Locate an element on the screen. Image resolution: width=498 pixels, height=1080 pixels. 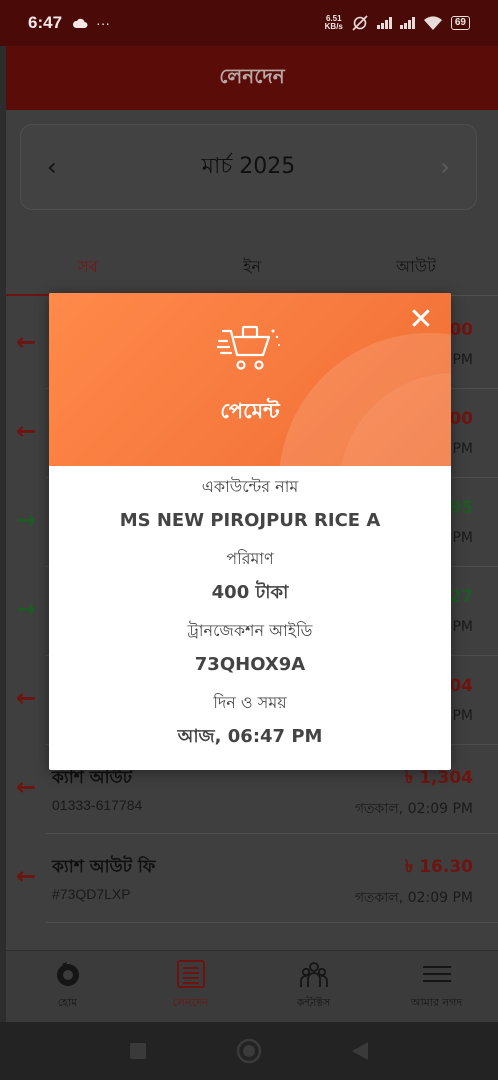
close-button: ✕ is located at coordinates (421, 320).